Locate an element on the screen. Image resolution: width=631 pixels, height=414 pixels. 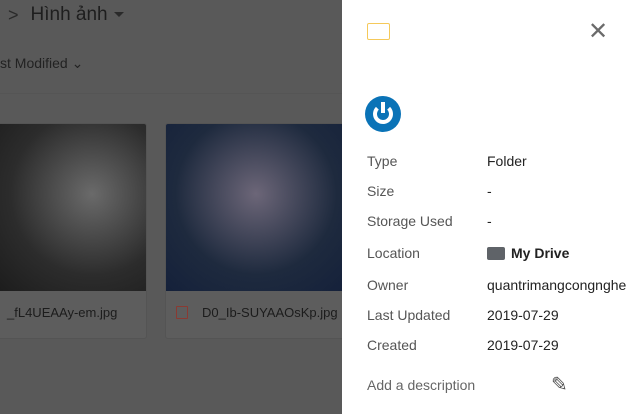
file-card: _fL4UEAAy-em.jpg is located at coordinates (73, 231).